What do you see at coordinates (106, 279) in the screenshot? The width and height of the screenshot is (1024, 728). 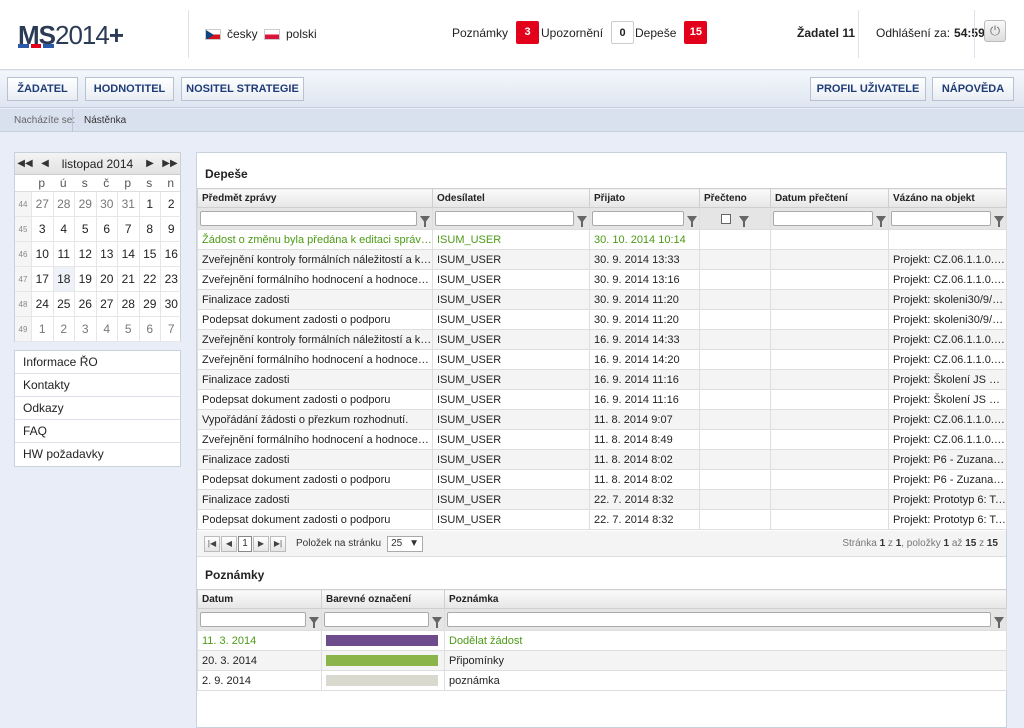 I see `calendar-day: 20` at bounding box center [106, 279].